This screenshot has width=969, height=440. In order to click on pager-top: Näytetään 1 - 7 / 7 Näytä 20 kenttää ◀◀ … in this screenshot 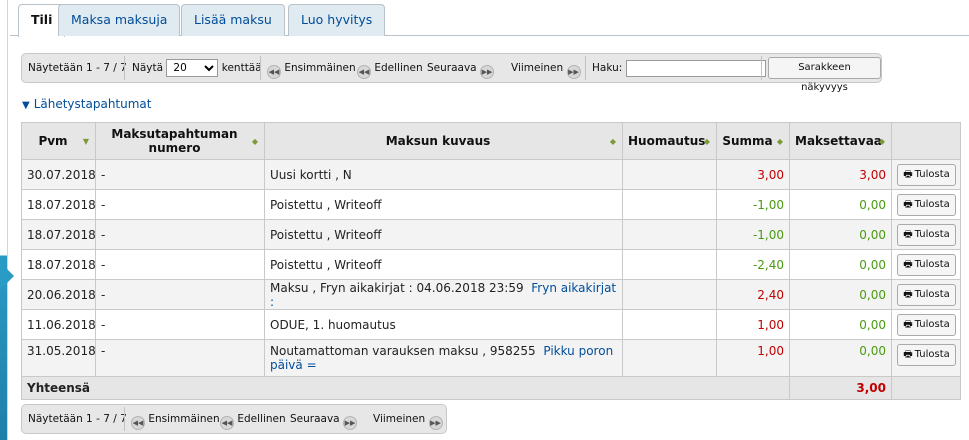, I will do `click(451, 73)`.